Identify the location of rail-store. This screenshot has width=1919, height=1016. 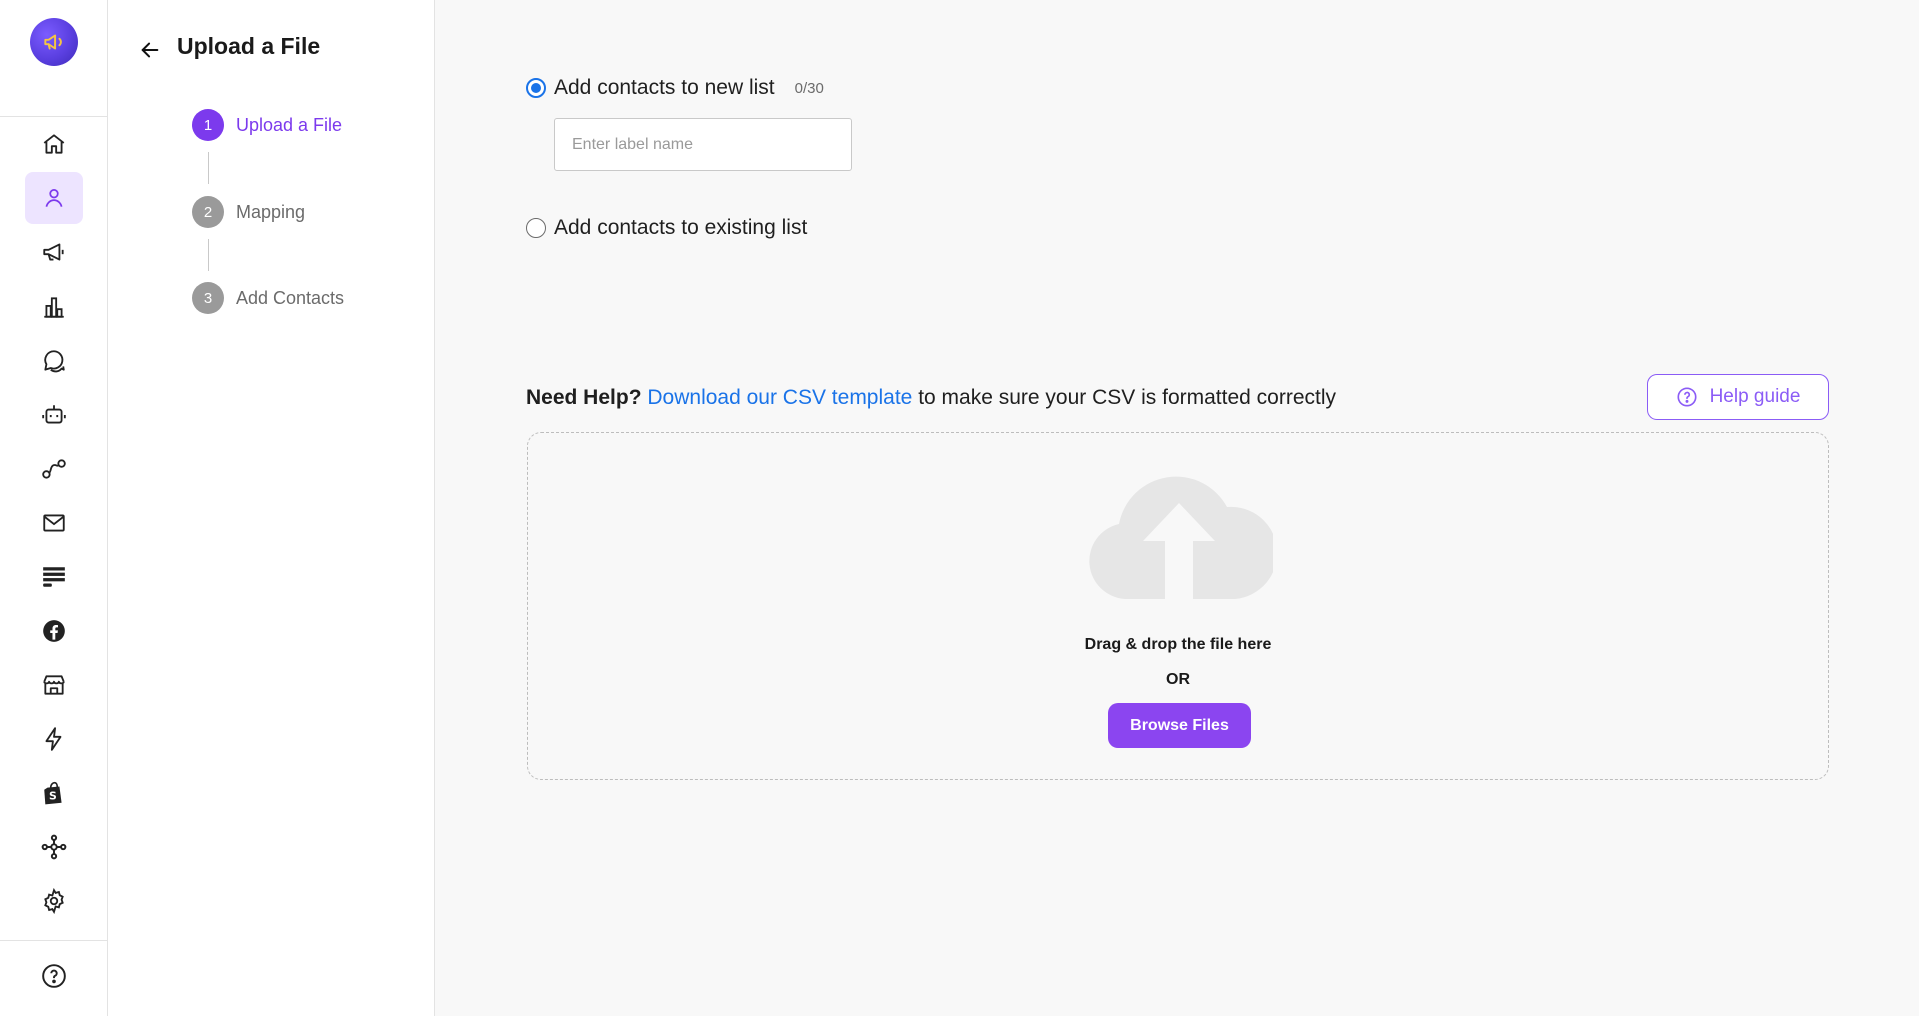
(54, 685).